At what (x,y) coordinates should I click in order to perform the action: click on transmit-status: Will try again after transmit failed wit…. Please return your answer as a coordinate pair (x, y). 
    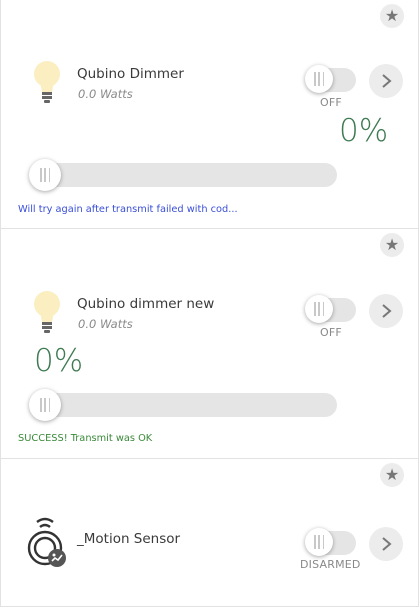
    Looking at the image, I should click on (128, 209).